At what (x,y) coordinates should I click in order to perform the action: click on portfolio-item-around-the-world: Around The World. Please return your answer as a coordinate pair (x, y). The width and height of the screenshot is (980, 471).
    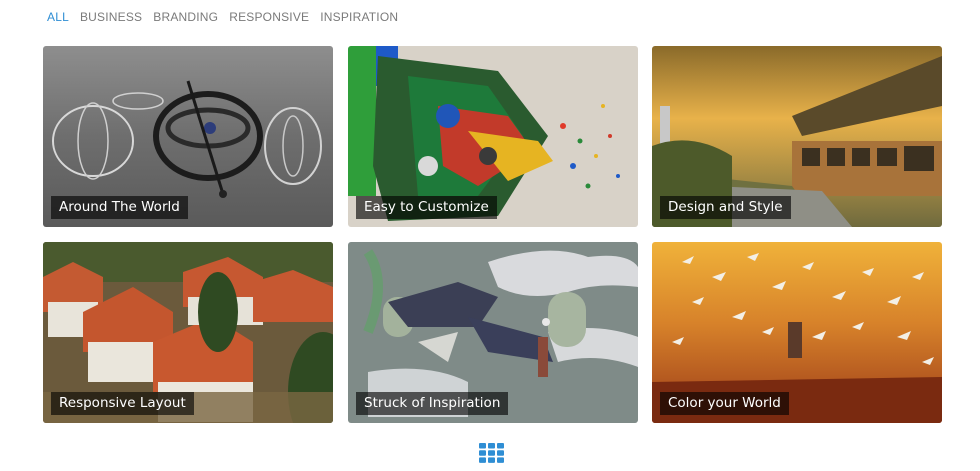
    Looking at the image, I should click on (188, 136).